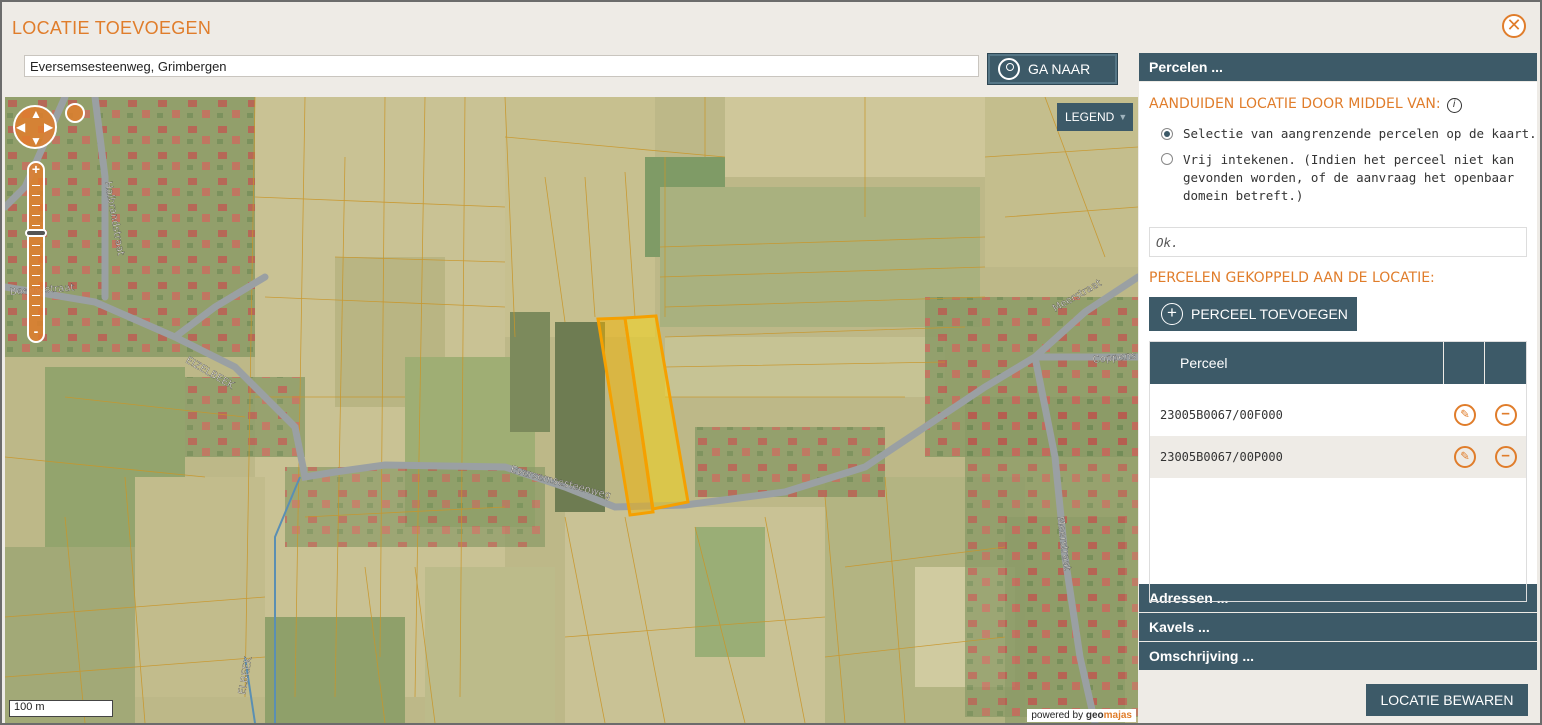 This screenshot has height=725, width=1542. What do you see at coordinates (1454, 105) in the screenshot?
I see `info-icon: i` at bounding box center [1454, 105].